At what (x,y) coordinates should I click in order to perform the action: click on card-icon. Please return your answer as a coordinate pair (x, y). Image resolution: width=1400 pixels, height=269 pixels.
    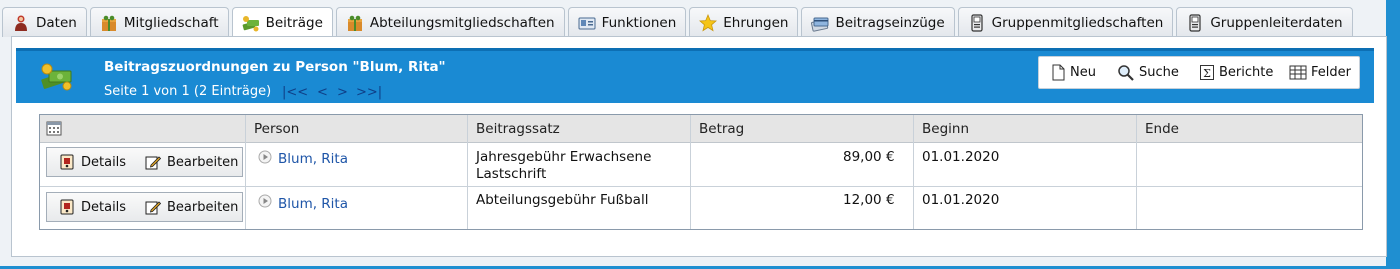
    Looking at the image, I should click on (820, 23).